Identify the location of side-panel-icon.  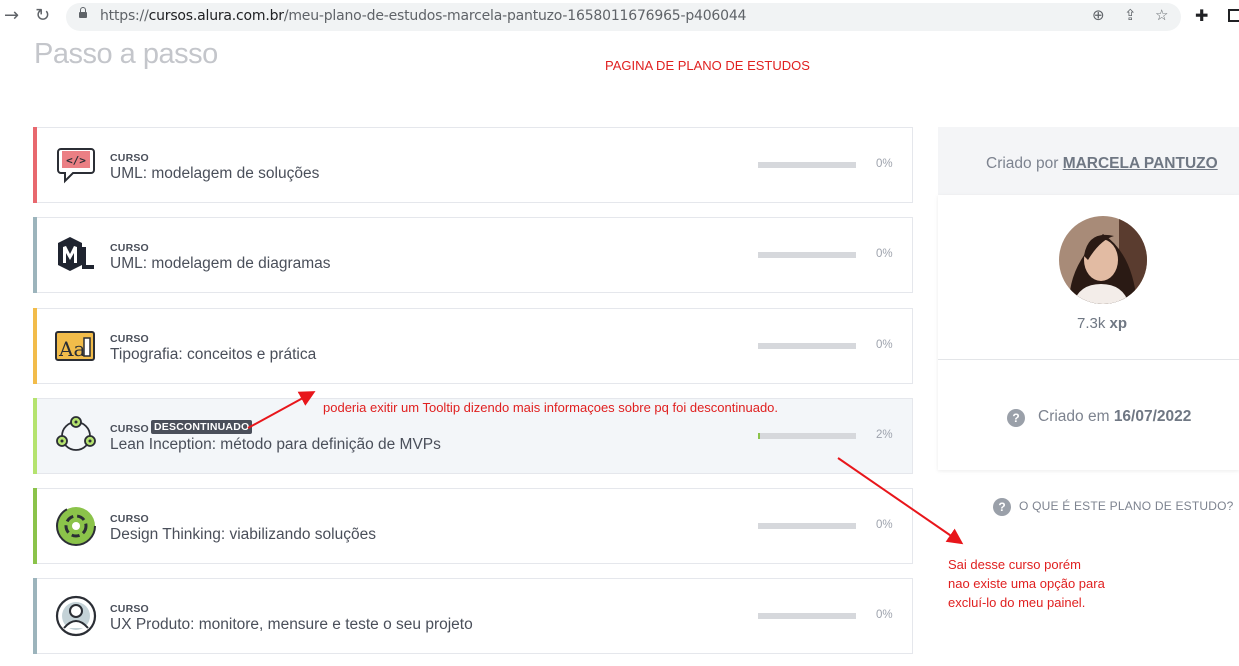
(1233, 15).